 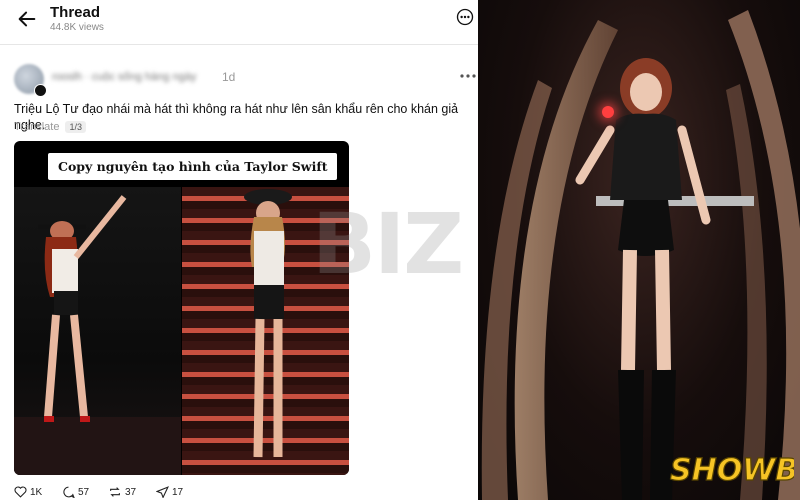 I want to click on stage-photo-left, so click(x=97, y=331).